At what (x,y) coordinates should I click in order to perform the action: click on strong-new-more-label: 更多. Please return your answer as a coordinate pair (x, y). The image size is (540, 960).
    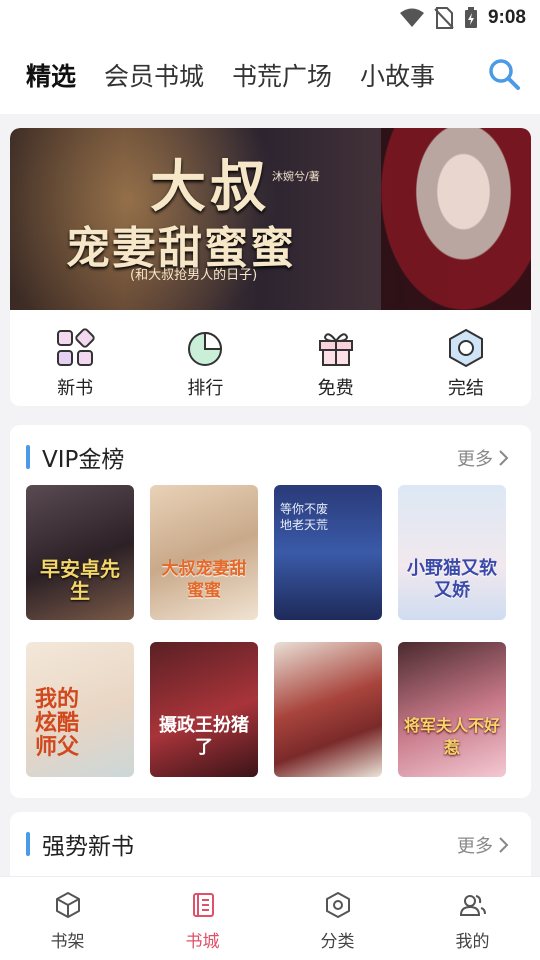
    Looking at the image, I should click on (475, 846).